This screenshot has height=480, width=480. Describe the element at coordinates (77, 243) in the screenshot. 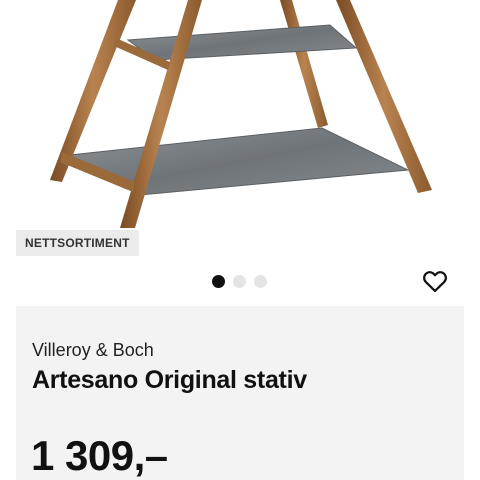

I see `assortment-badge: NETTSORTIMENT` at that location.